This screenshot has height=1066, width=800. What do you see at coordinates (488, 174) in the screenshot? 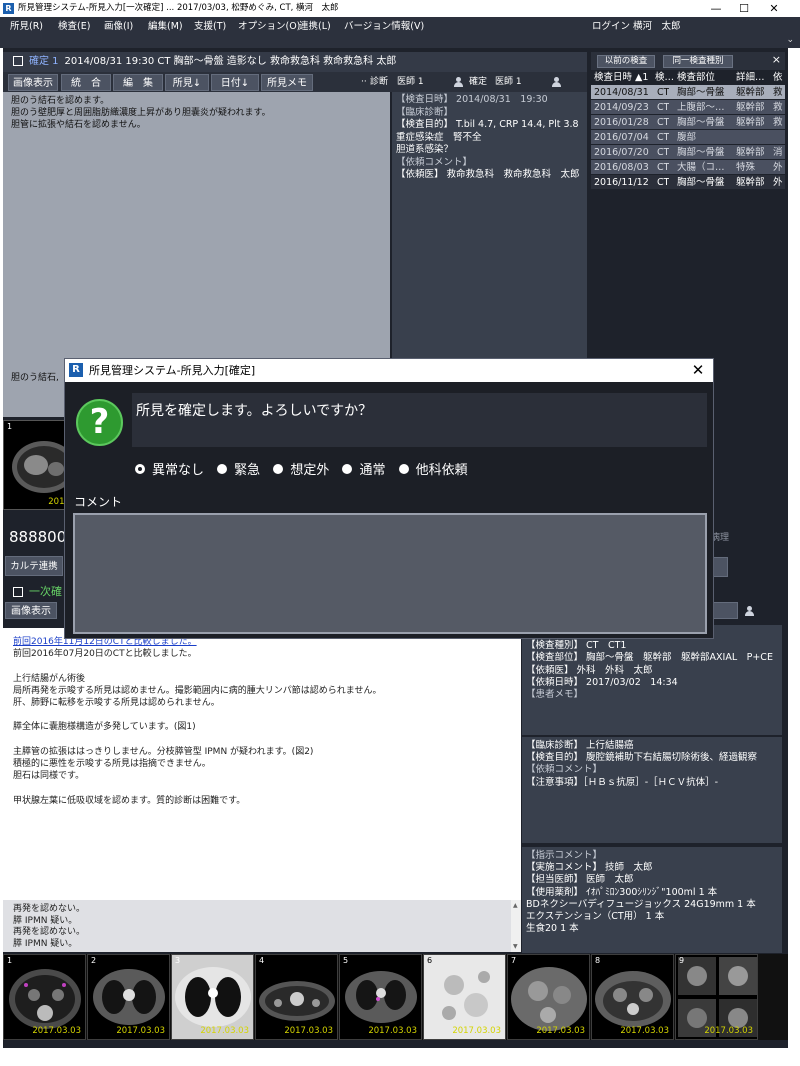
I see `info-line: 【依頼医】 救命救急科 救命救急科 太郎` at bounding box center [488, 174].